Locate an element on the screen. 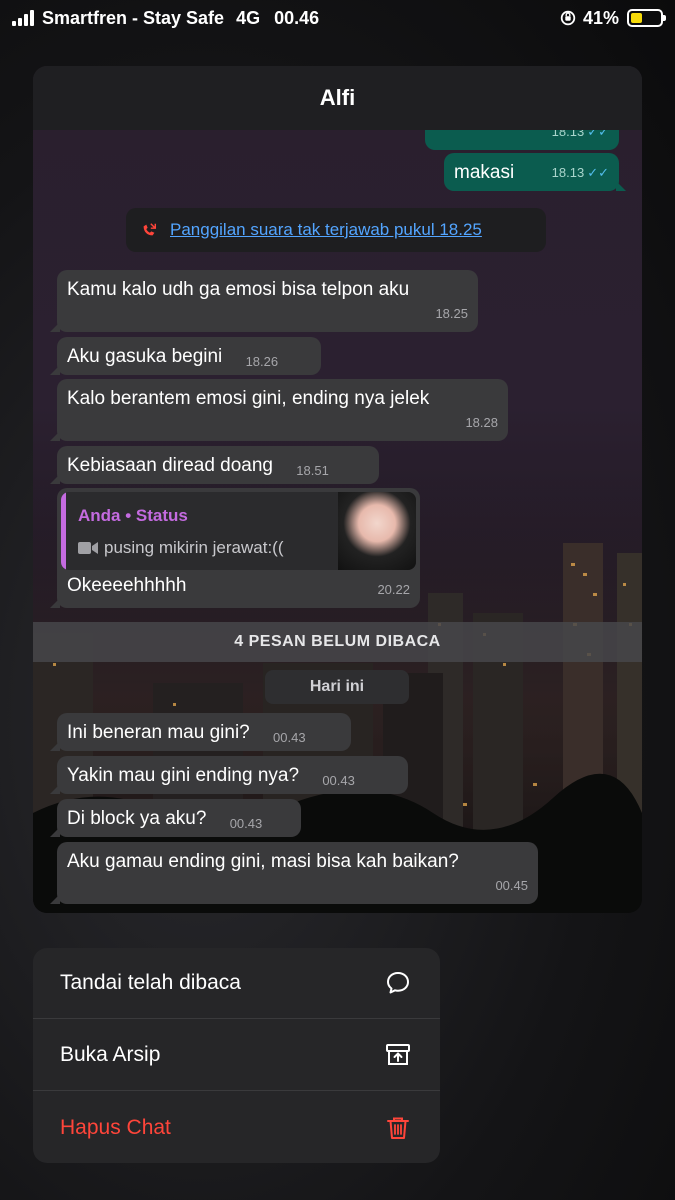  missed-call-icon is located at coordinates (150, 229).